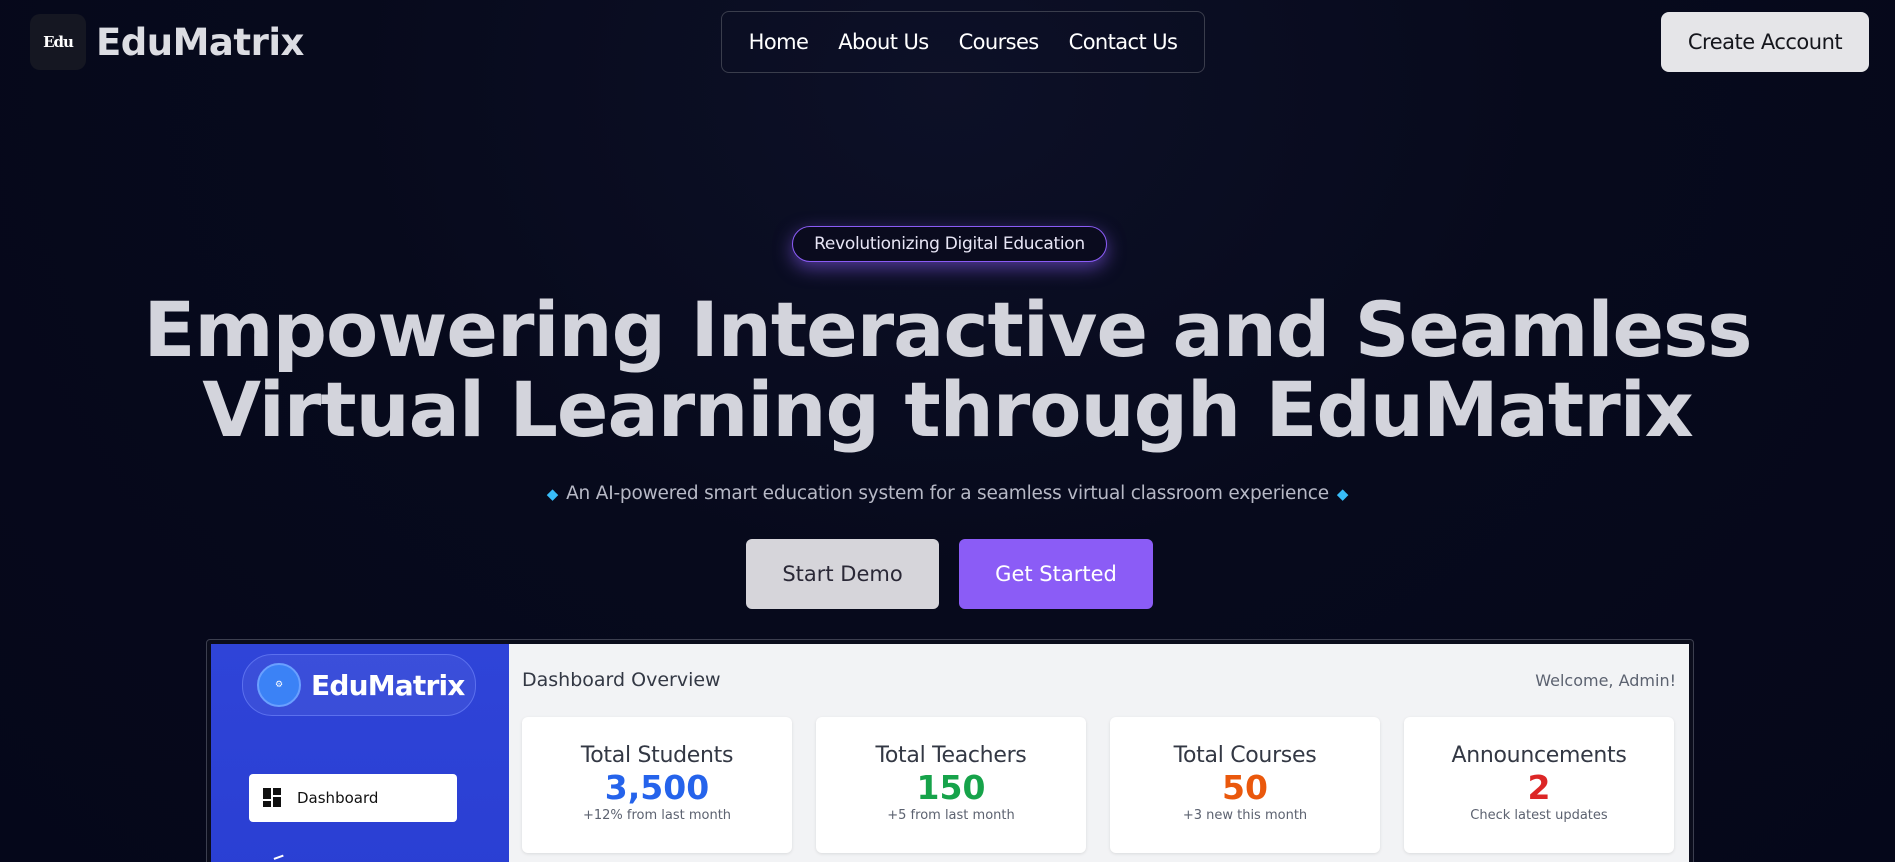  What do you see at coordinates (1539, 815) in the screenshot?
I see `stat-card-note: Check latest updates` at bounding box center [1539, 815].